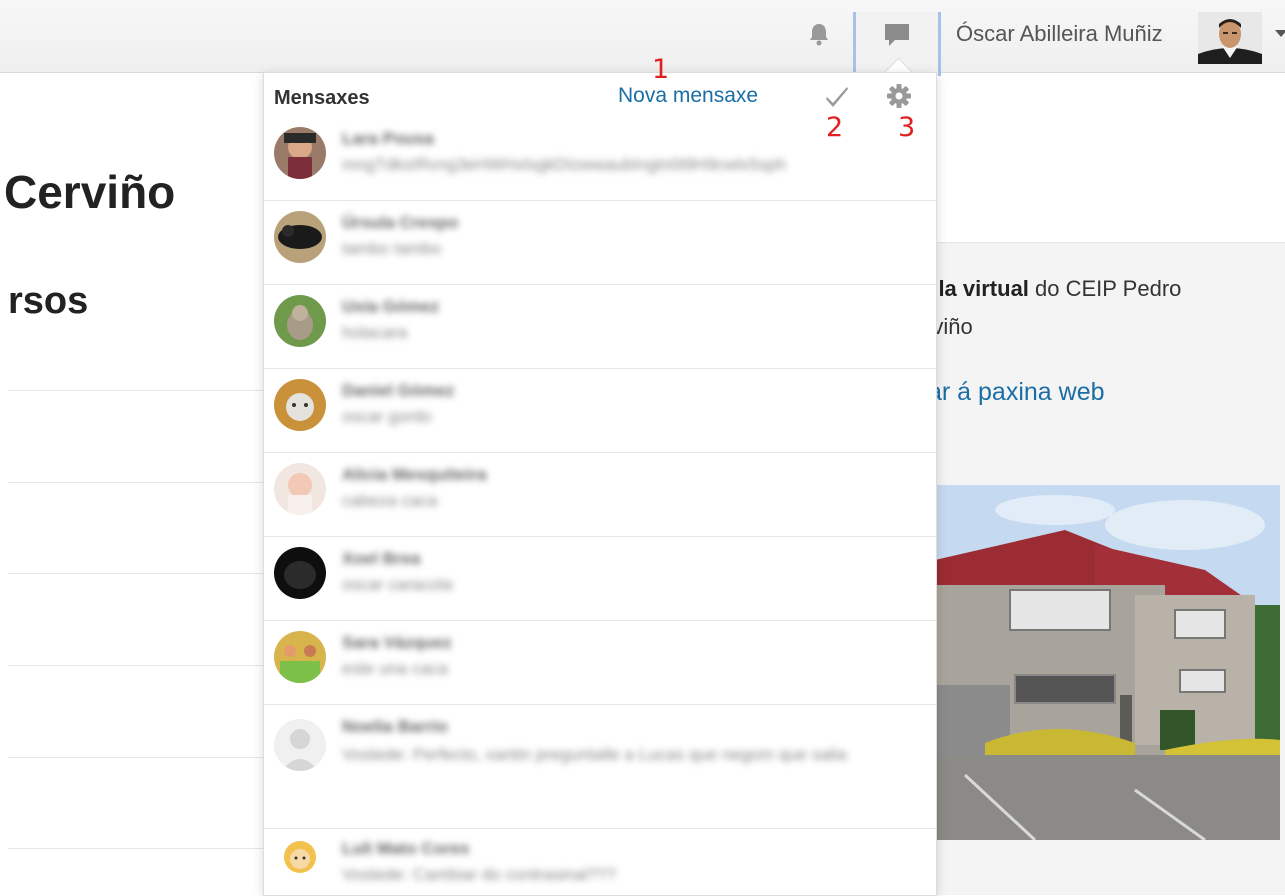  What do you see at coordinates (375, 332) in the screenshot?
I see `message-preview: holacara` at bounding box center [375, 332].